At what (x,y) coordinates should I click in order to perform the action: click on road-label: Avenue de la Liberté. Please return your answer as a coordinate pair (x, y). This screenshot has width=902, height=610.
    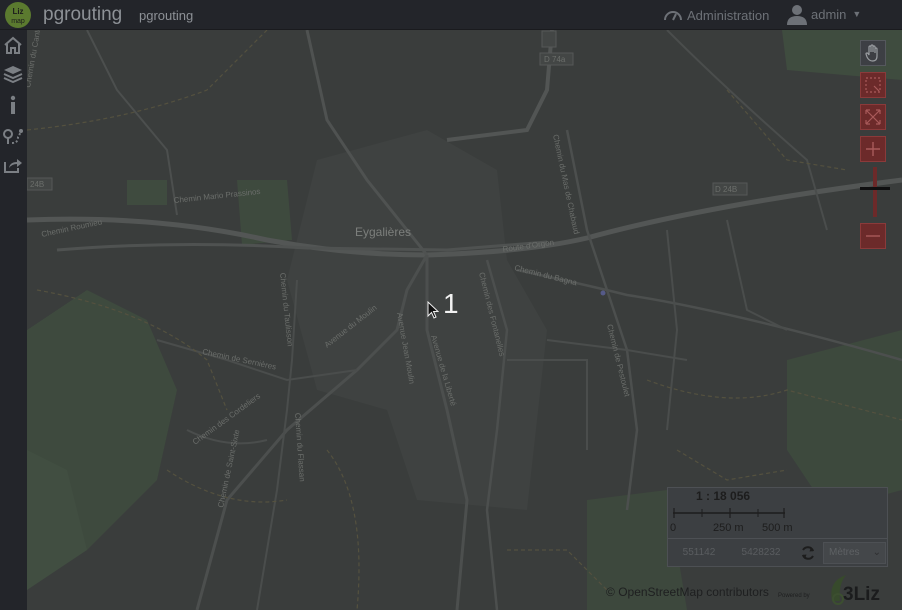
    Looking at the image, I should click on (443, 370).